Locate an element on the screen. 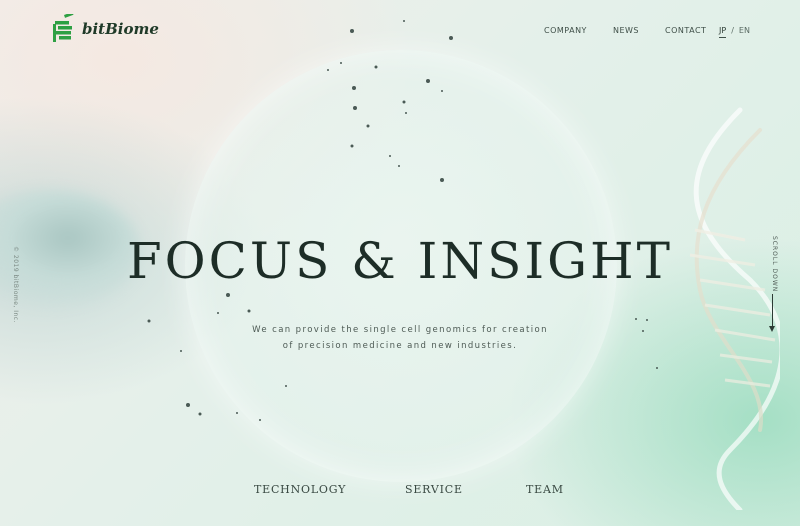 The image size is (800, 526). bitbiome-logo-icon is located at coordinates (63, 28).